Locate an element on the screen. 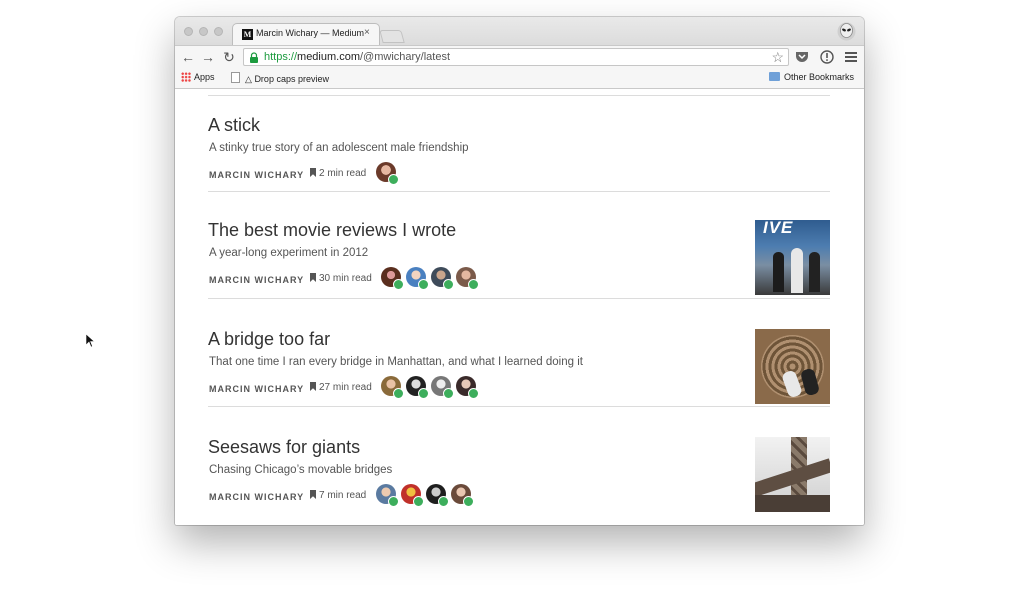  read-time-label: 27 min read is located at coordinates (345, 387).